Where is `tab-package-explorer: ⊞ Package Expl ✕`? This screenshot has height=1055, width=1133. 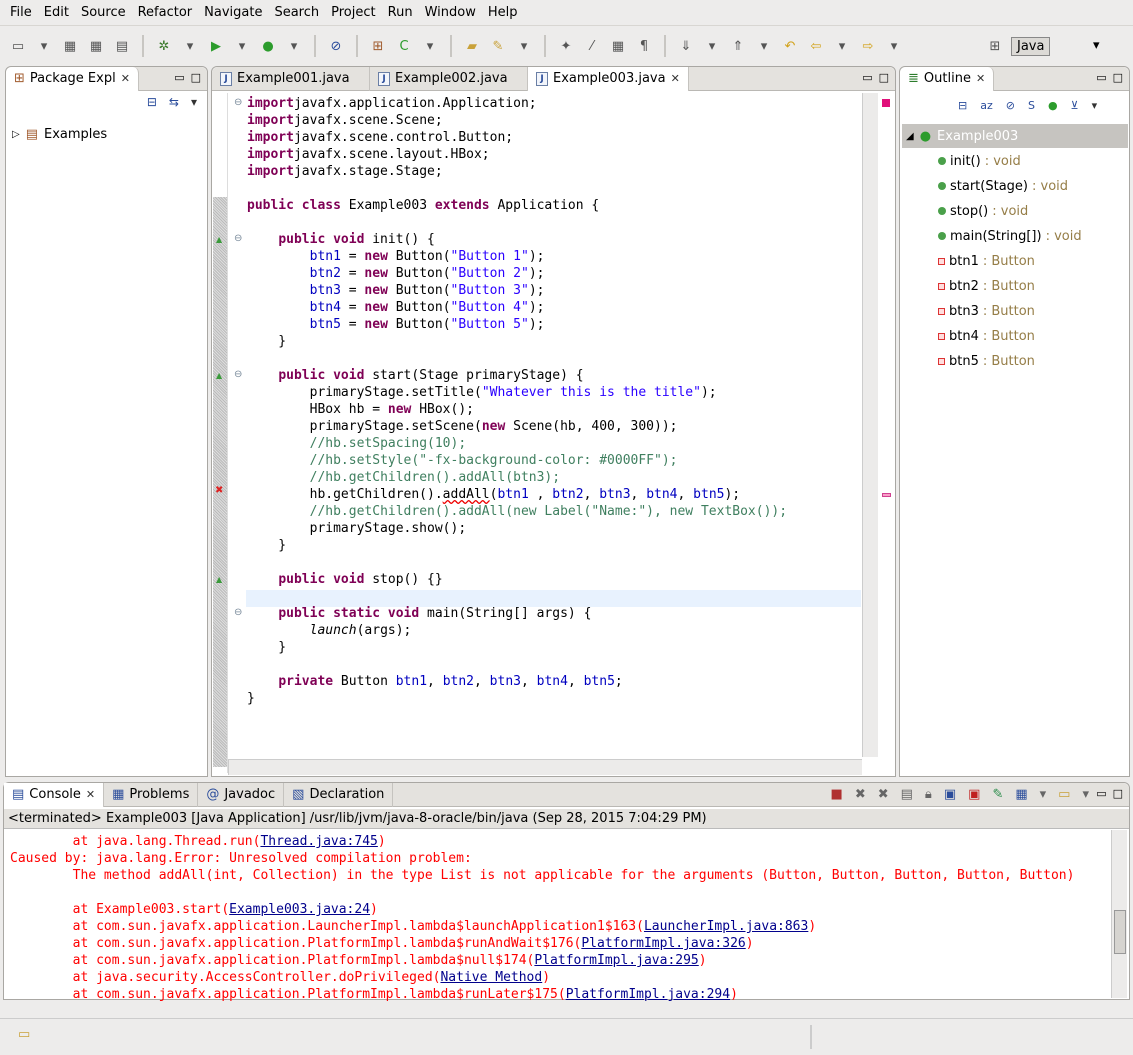
tab-package-explorer: ⊞ Package Expl ✕ is located at coordinates (72, 78).